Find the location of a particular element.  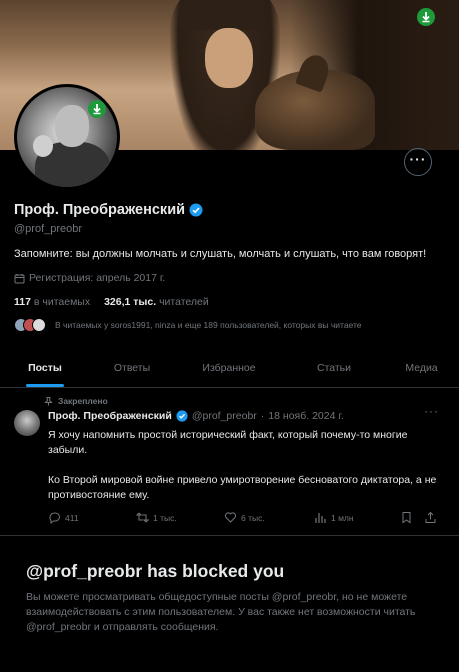

like-button: 6 тыс. is located at coordinates (244, 517).